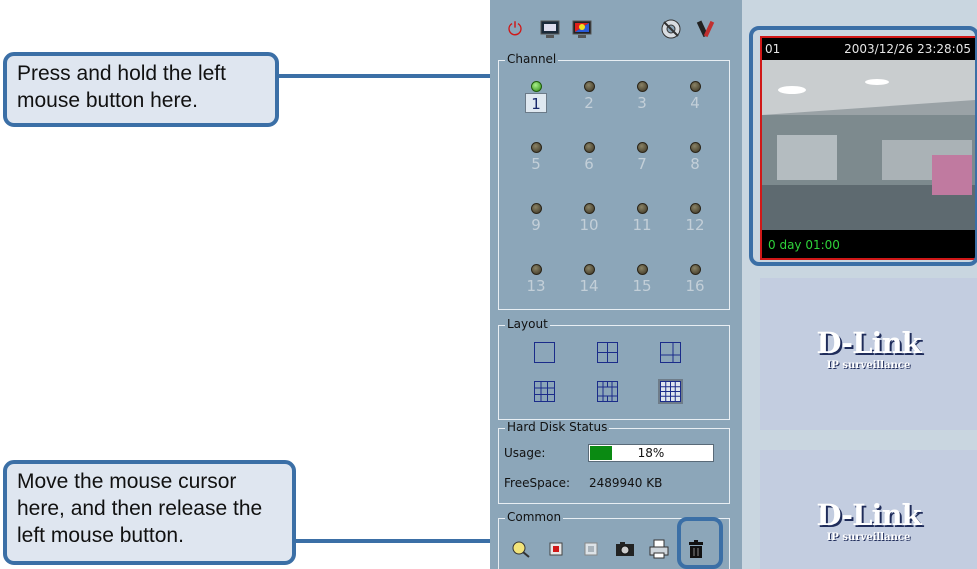  What do you see at coordinates (642, 97) in the screenshot?
I see `channel-3: 3` at bounding box center [642, 97].